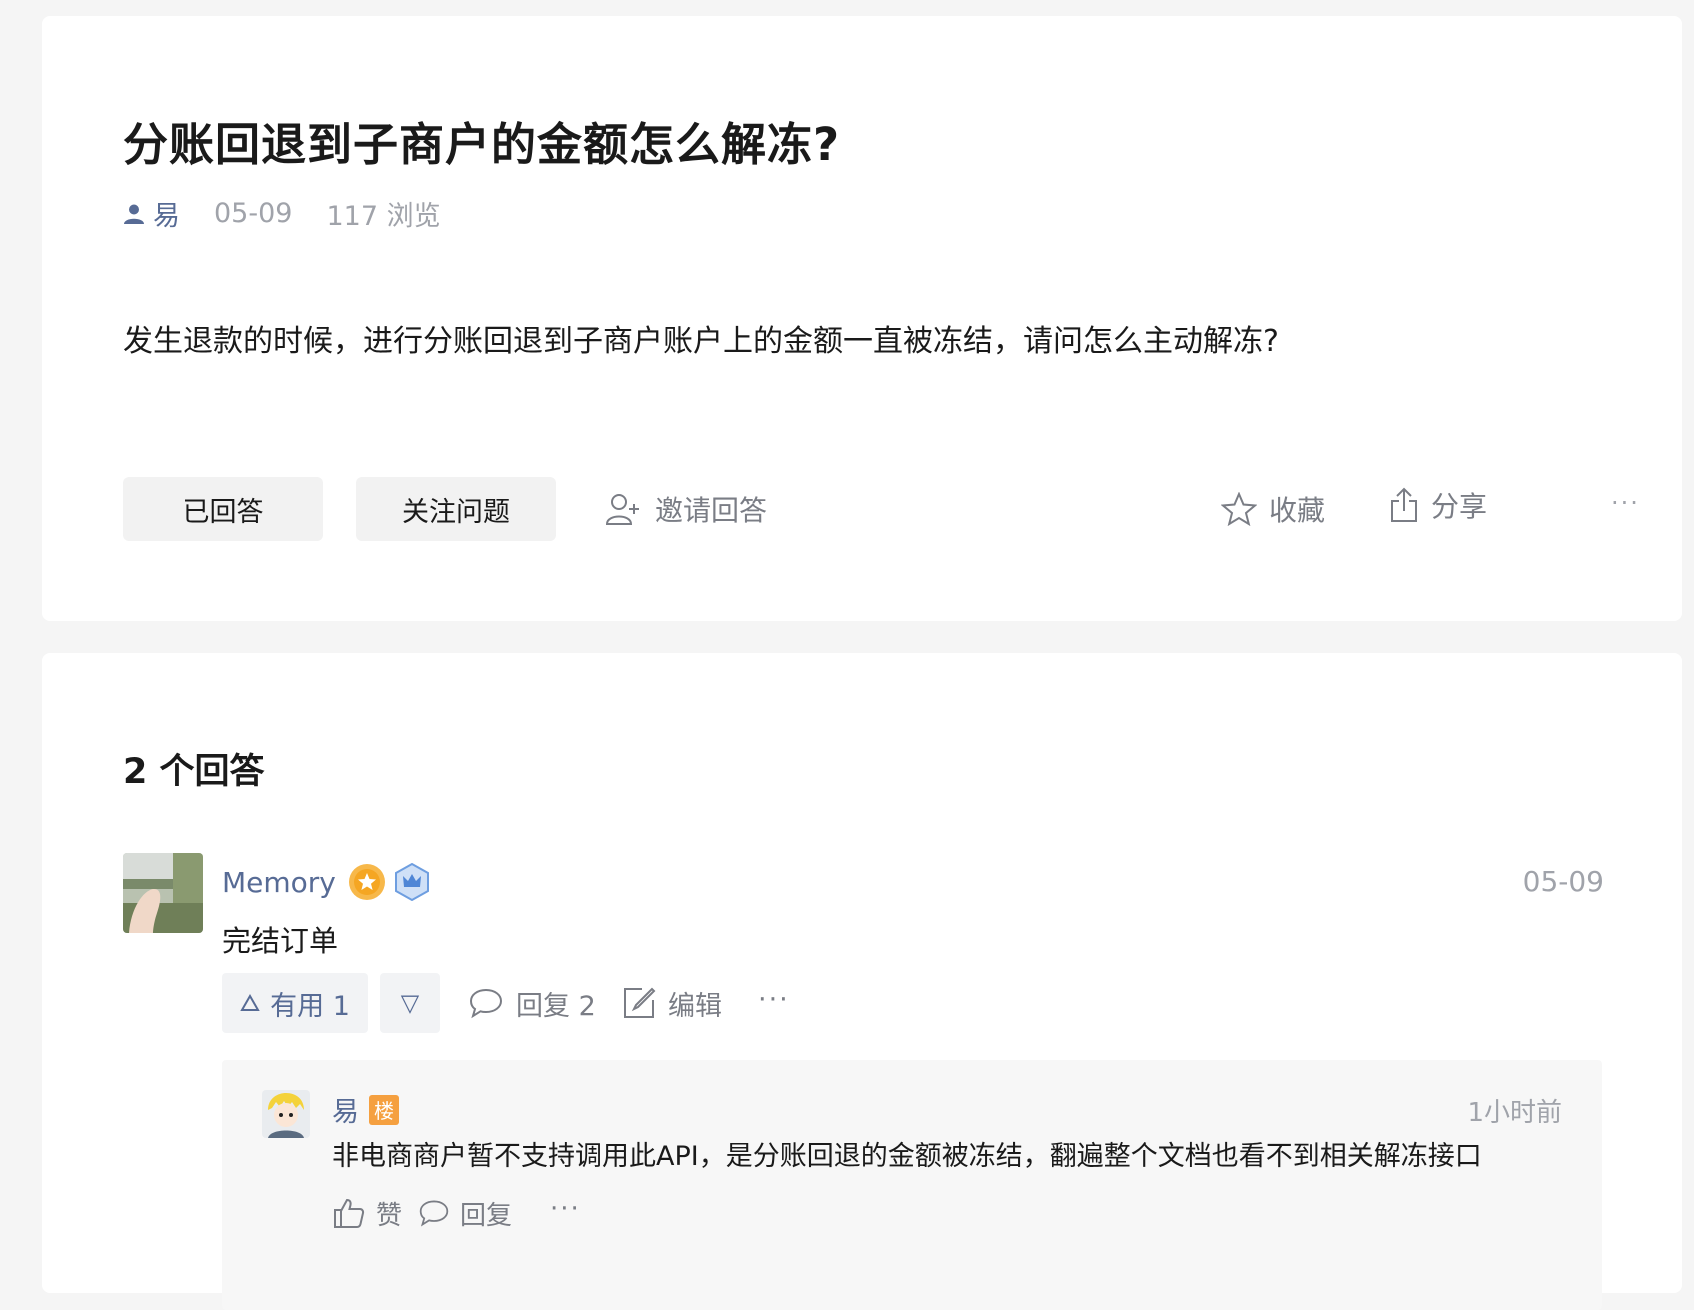 The image size is (1694, 1310). What do you see at coordinates (622, 509) in the screenshot?
I see `invite-user-icon` at bounding box center [622, 509].